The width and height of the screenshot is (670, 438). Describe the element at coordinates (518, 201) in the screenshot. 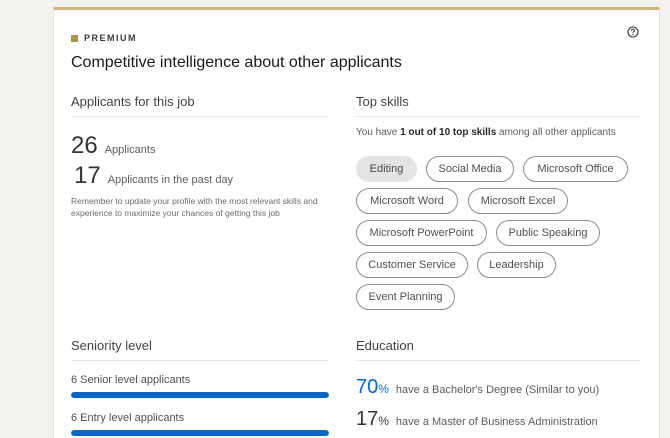

I see `skill-pill-microsoft-excel: Microsoft Excel` at that location.